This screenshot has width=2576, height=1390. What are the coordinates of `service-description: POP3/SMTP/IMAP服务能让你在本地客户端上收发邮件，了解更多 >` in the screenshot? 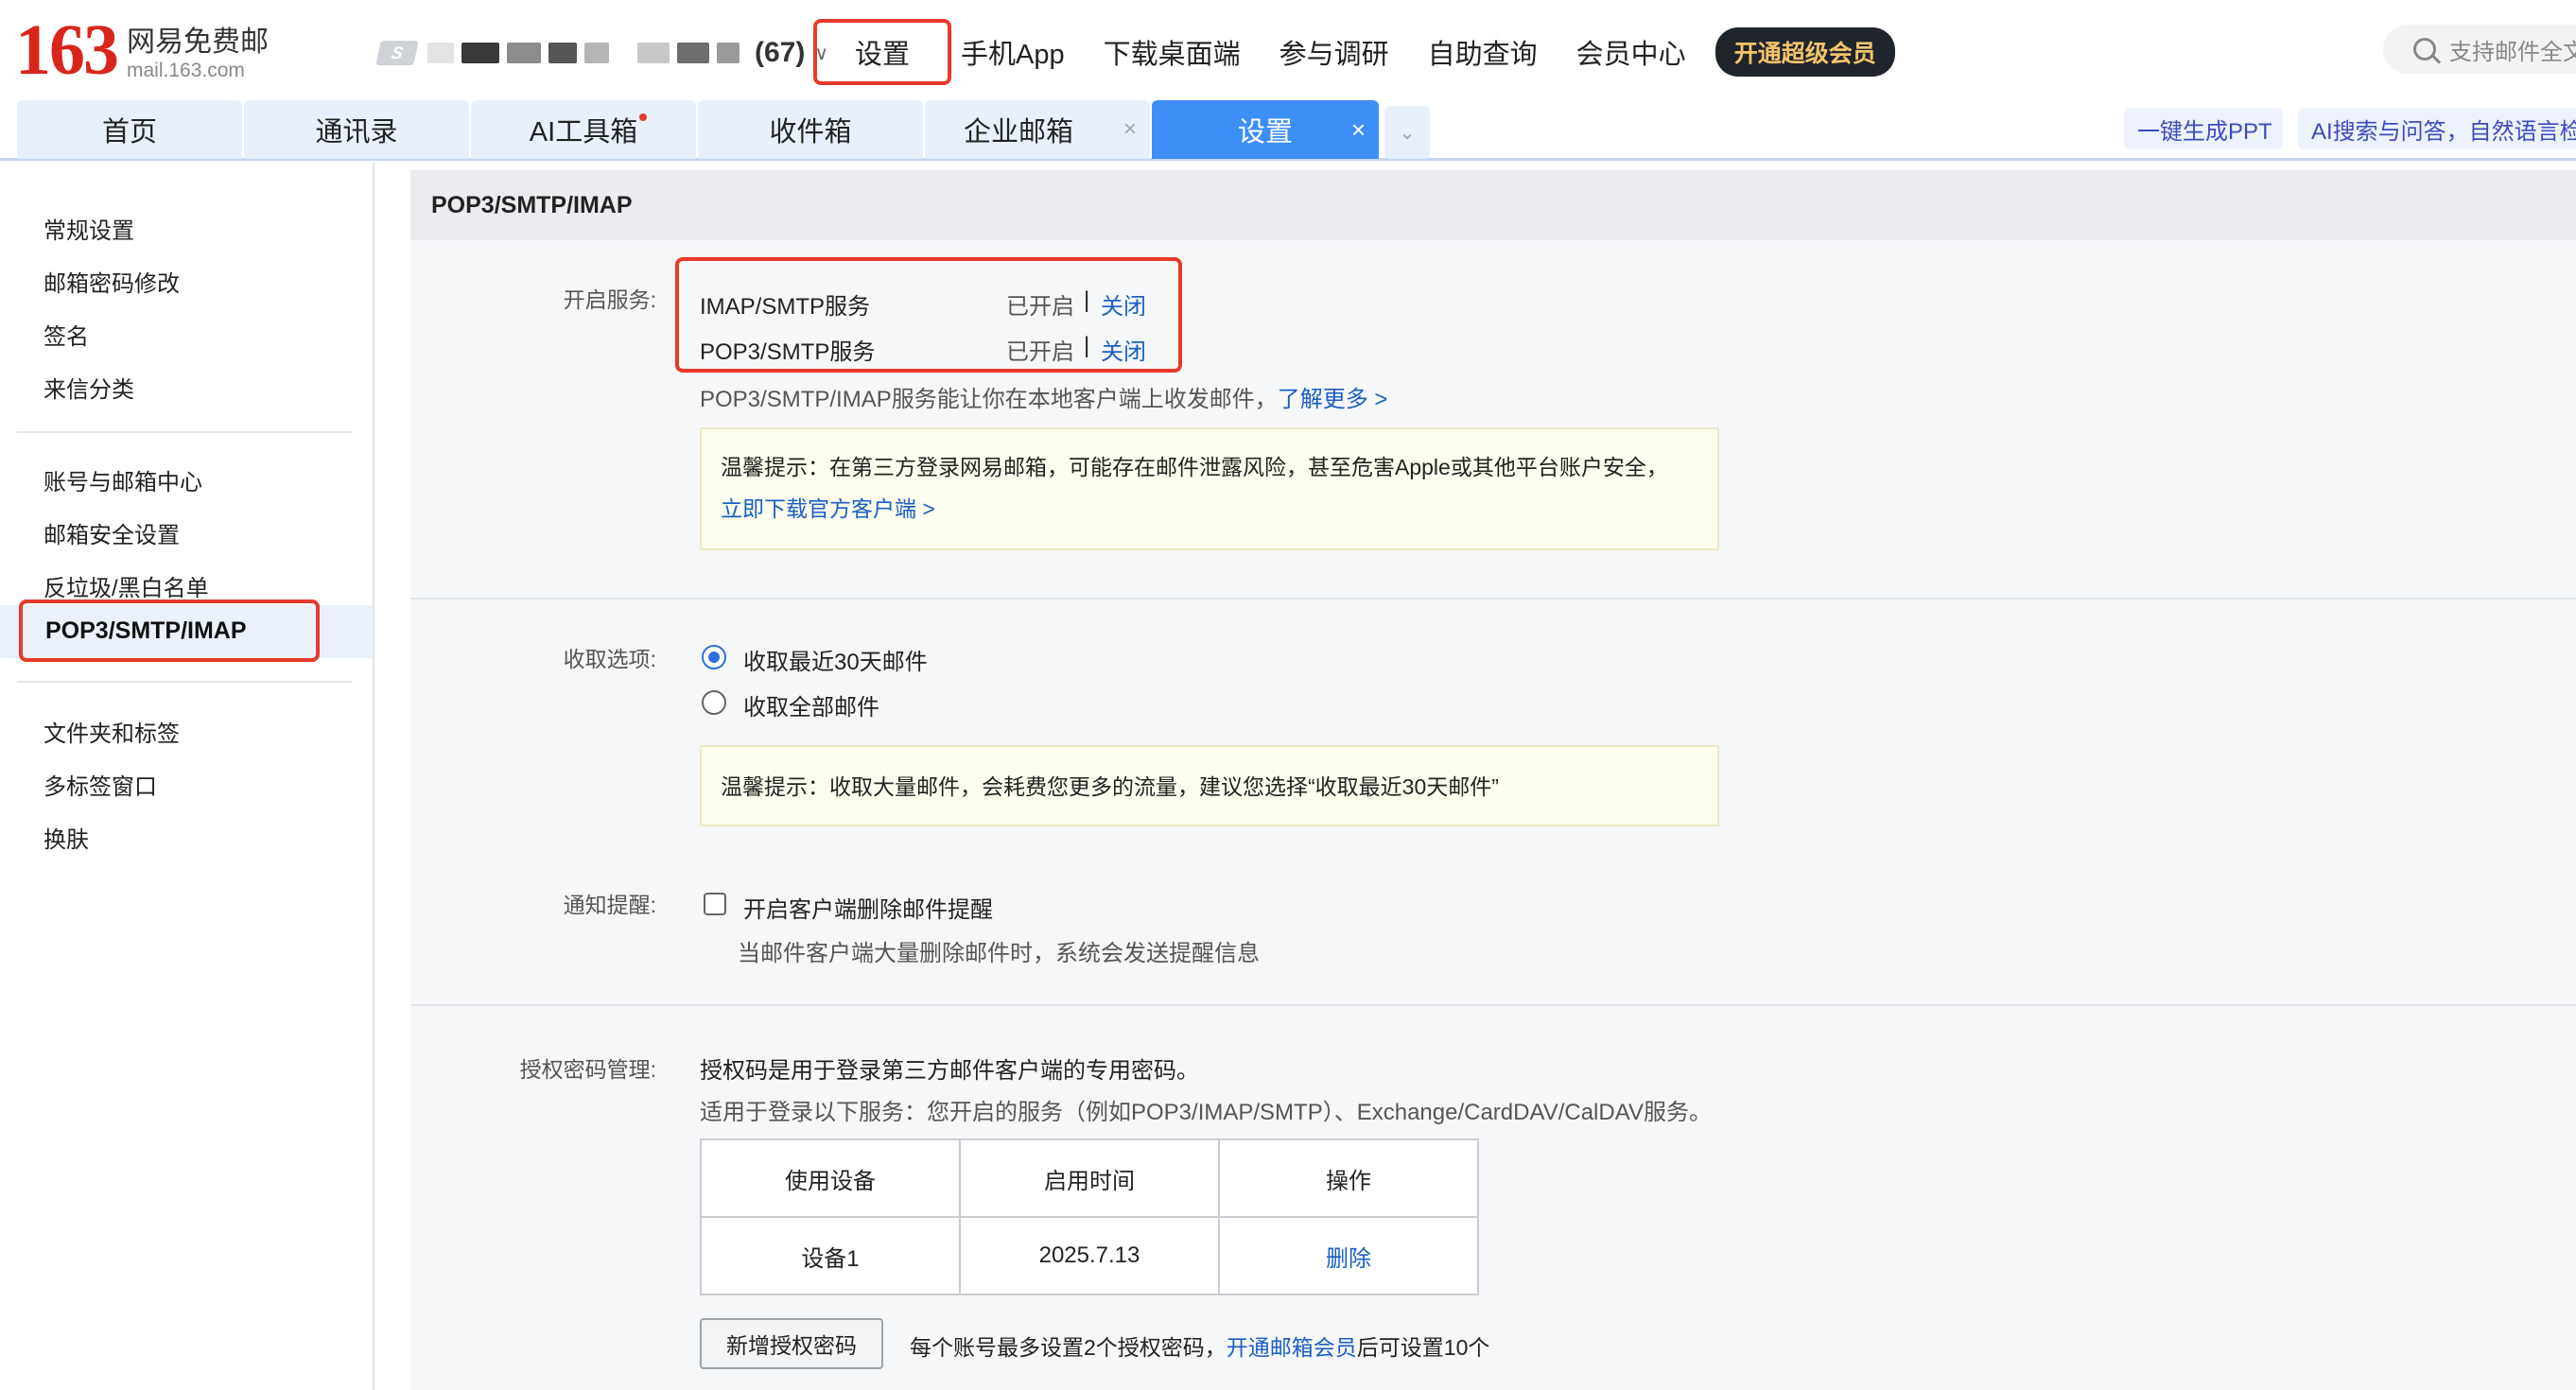 It's located at (1043, 397).